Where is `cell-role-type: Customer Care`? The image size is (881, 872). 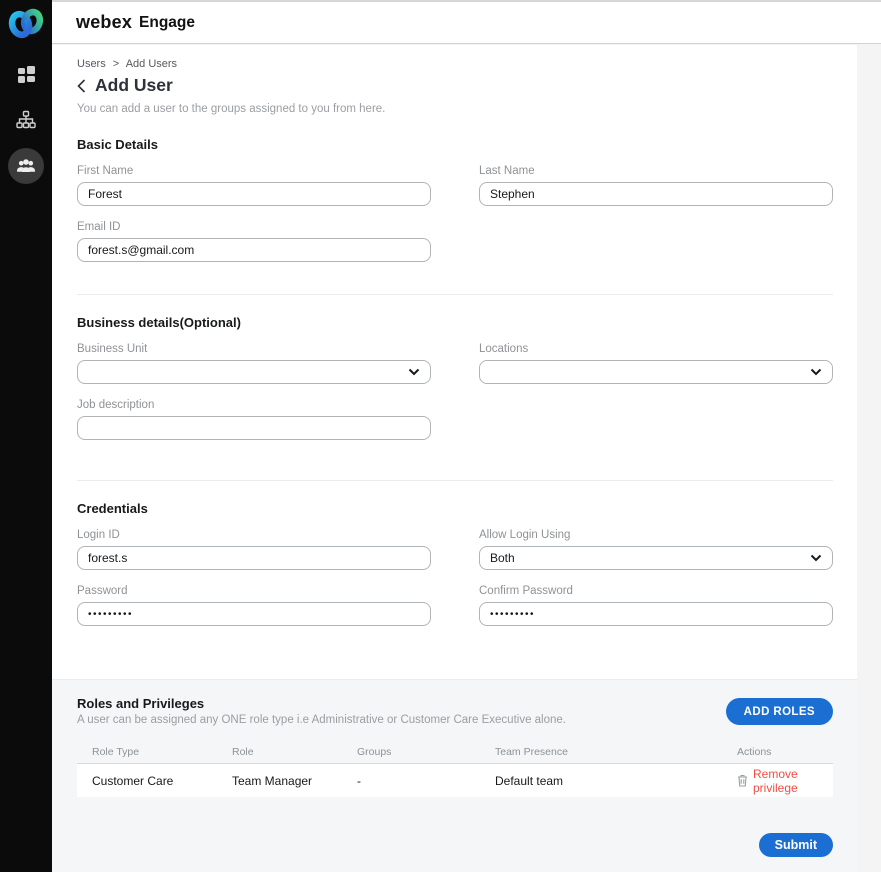
cell-role-type: Customer Care is located at coordinates (133, 780).